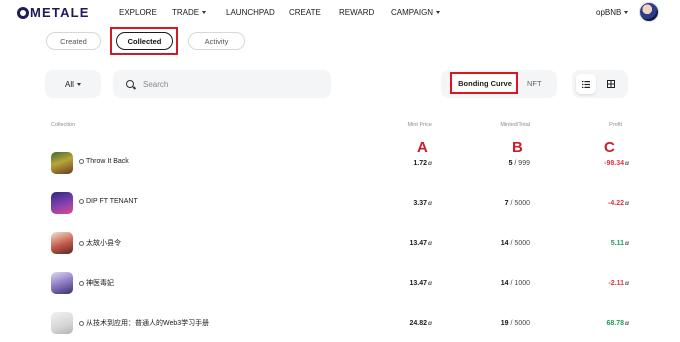 This screenshot has width=680, height=342. I want to click on logo-text: METALE, so click(60, 12).